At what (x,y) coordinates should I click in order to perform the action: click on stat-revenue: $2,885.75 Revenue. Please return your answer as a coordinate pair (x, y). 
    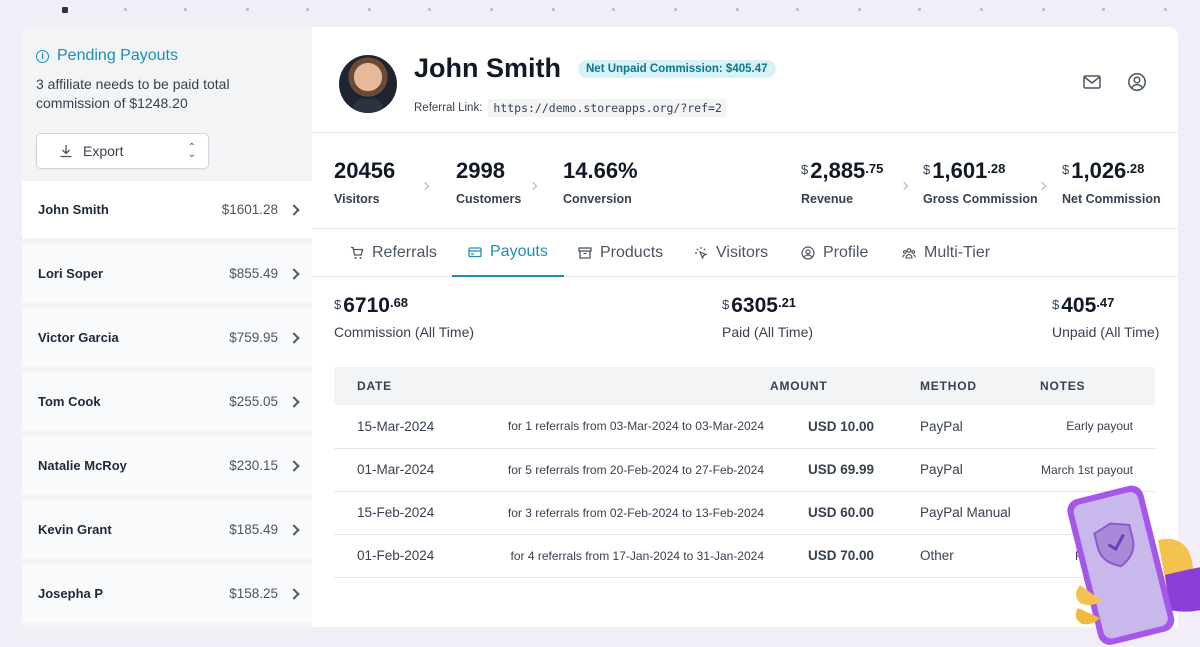
    Looking at the image, I should click on (842, 182).